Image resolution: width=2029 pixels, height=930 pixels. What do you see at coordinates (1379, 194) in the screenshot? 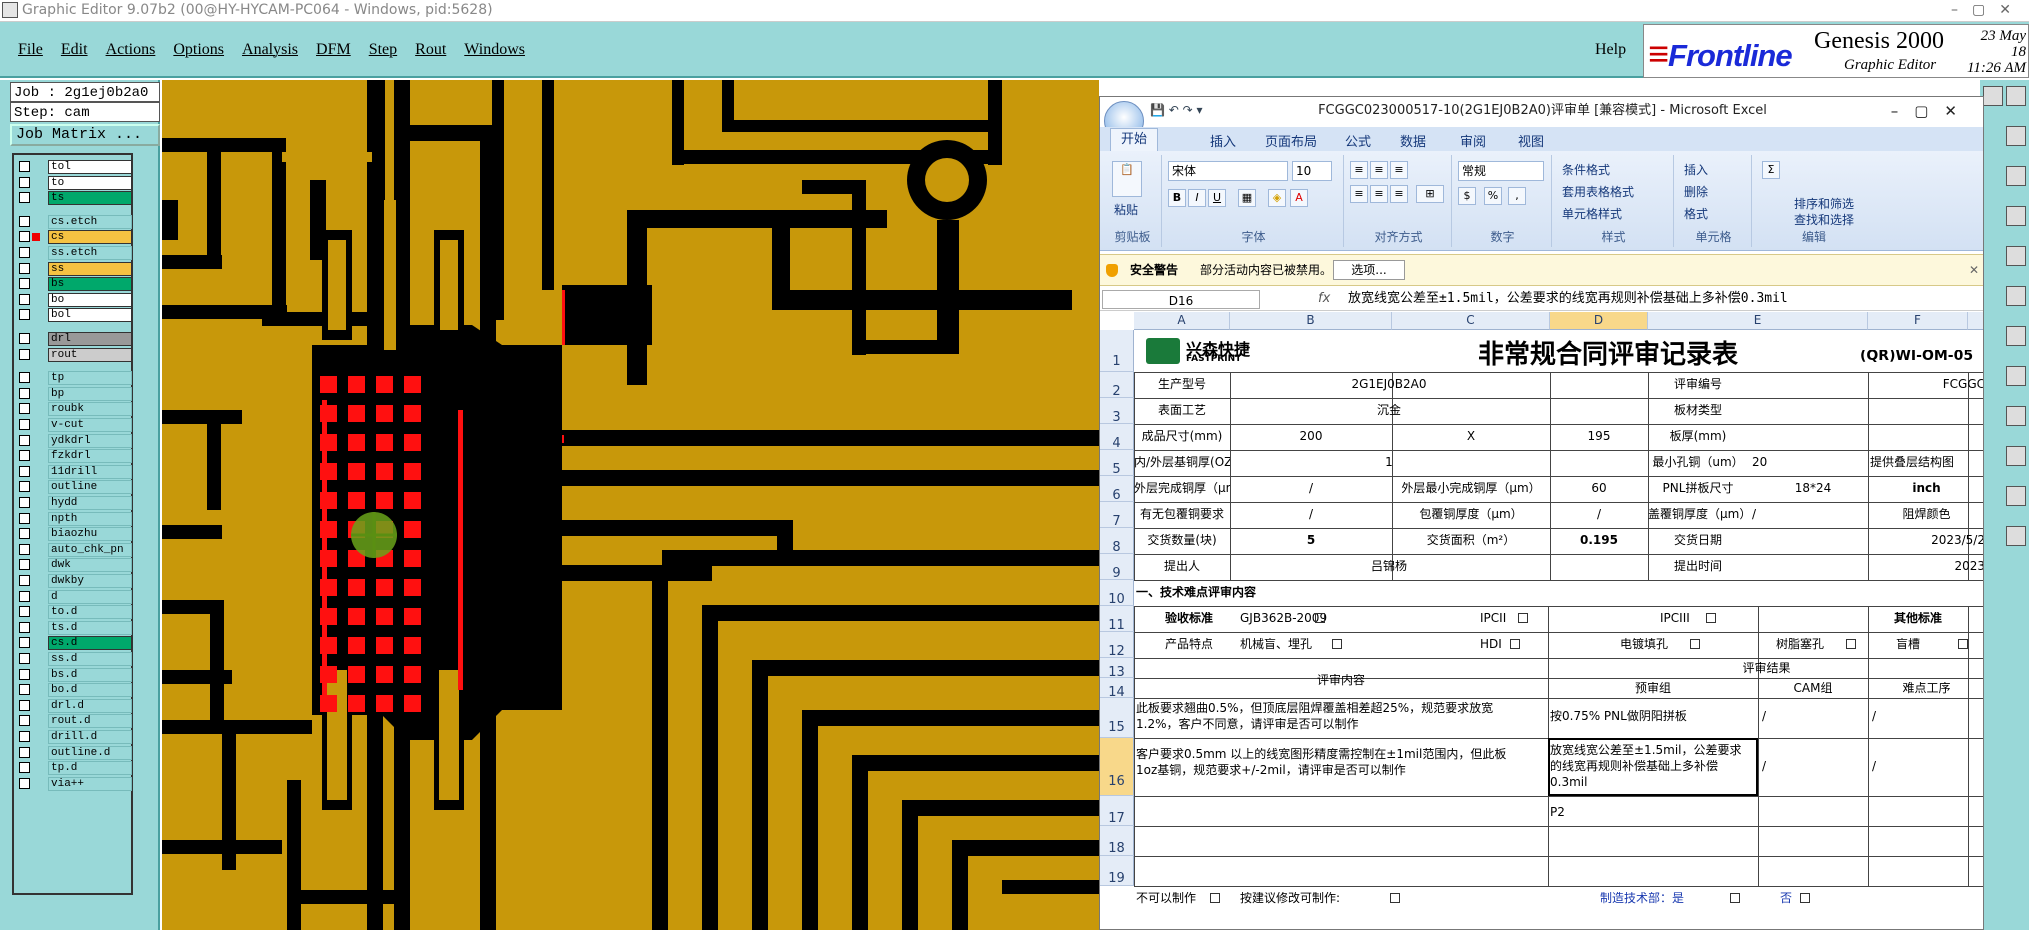
I see `align-center-icon: ≡` at bounding box center [1379, 194].